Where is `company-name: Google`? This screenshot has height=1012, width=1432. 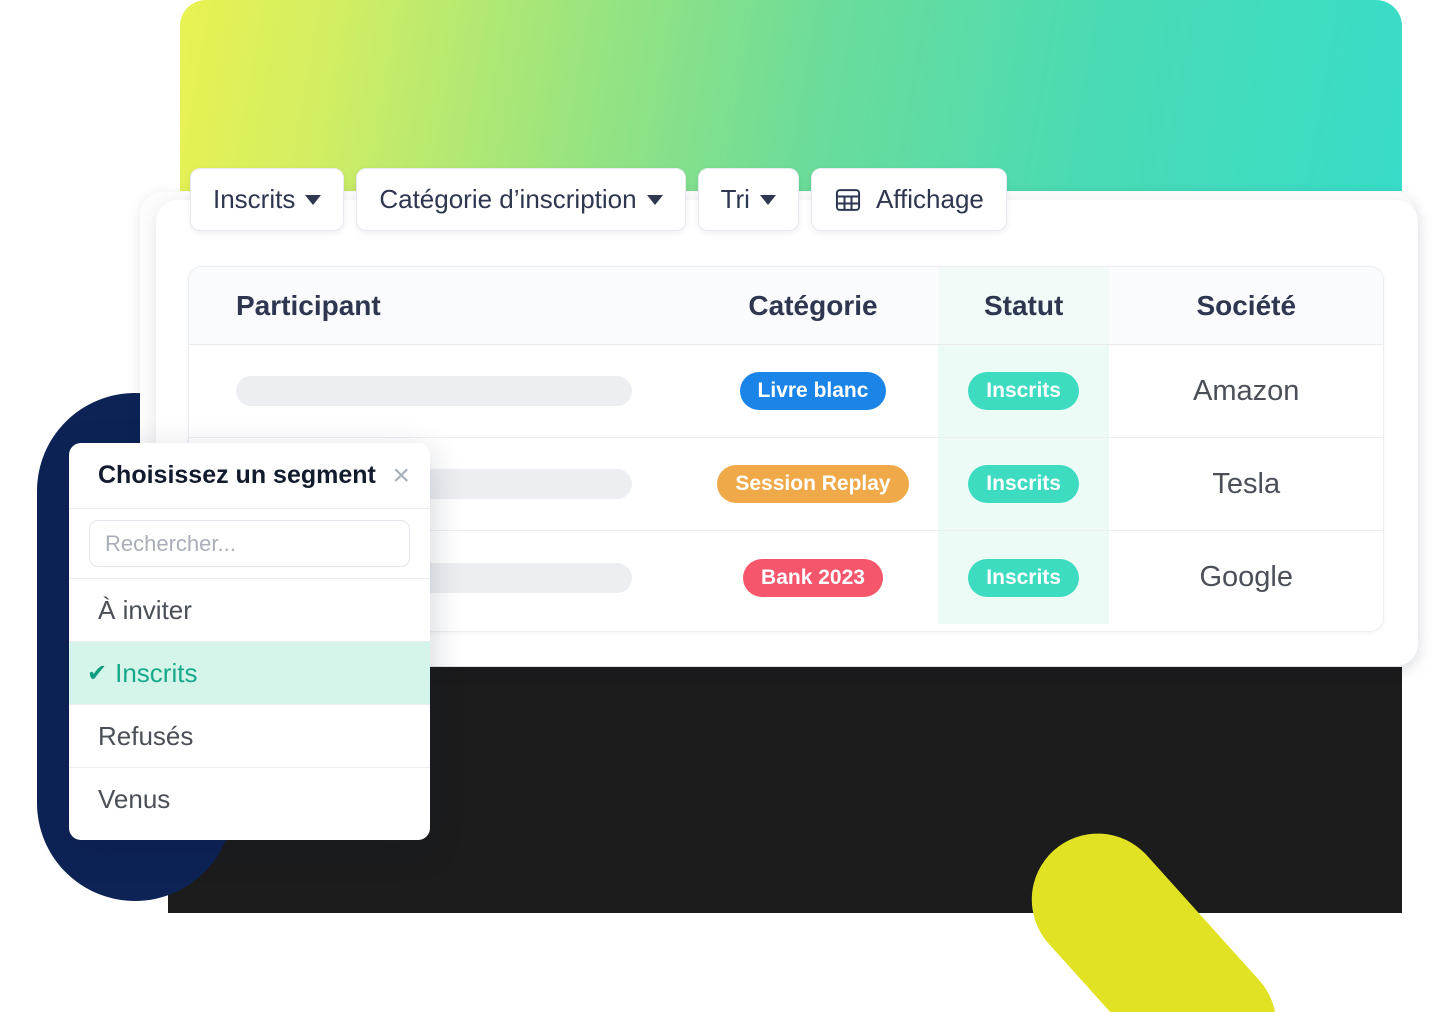 company-name: Google is located at coordinates (1246, 577).